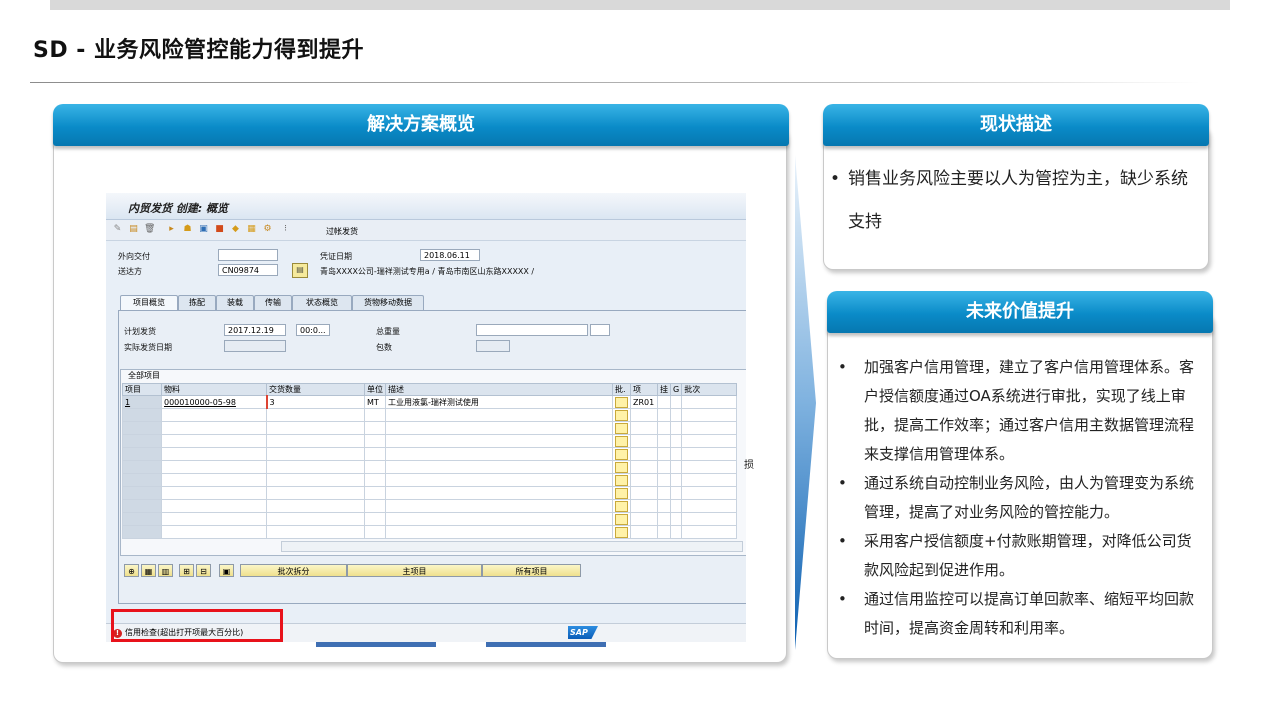 The width and height of the screenshot is (1280, 720). Describe the element at coordinates (600, 330) in the screenshot. I see `weight-unit-field` at that location.